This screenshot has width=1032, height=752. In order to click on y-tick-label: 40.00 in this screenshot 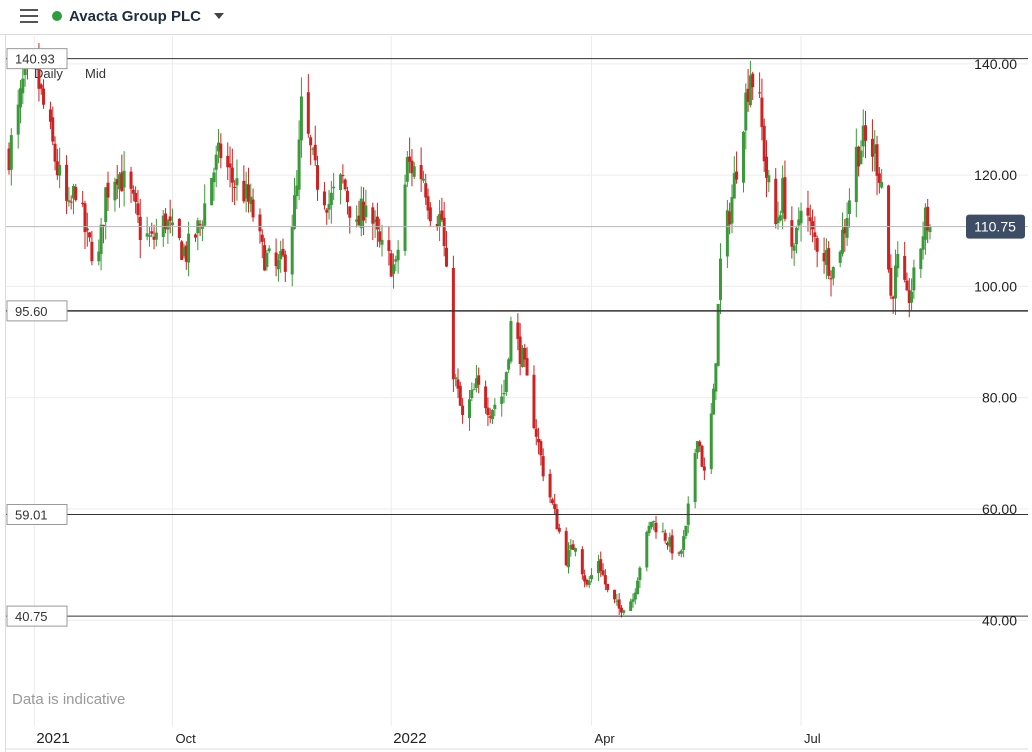, I will do `click(999, 620)`.